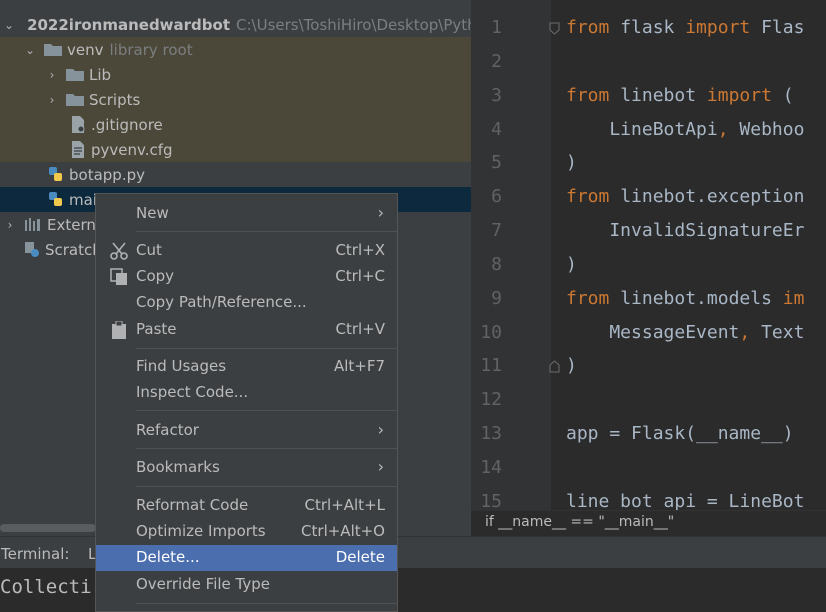 The image size is (826, 612). Describe the element at coordinates (78, 124) in the screenshot. I see `gitignore-file-icon` at that location.